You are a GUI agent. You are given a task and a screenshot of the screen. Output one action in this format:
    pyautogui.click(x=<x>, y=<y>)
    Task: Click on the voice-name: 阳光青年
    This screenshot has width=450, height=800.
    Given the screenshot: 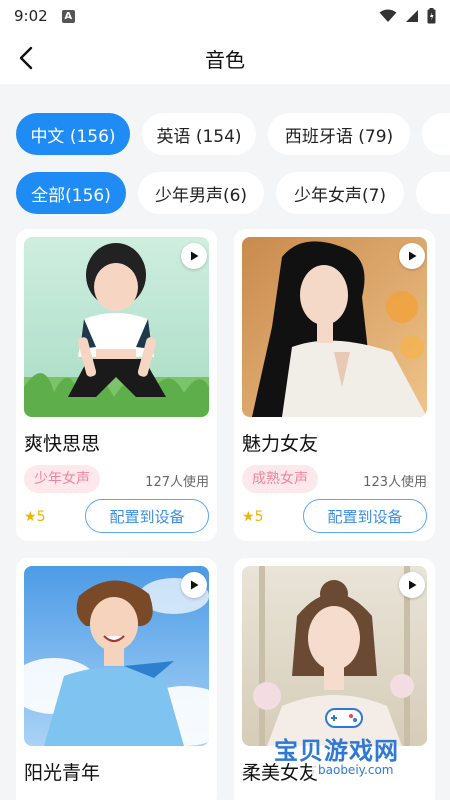 What is the action you would take?
    pyautogui.click(x=62, y=773)
    